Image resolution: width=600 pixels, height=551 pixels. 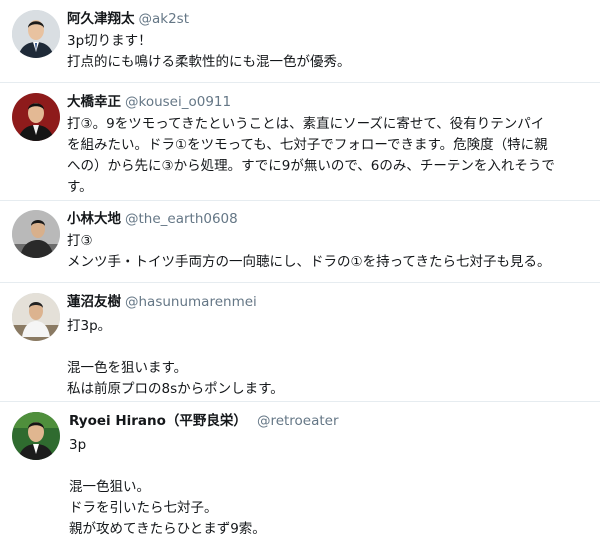 What do you see at coordinates (327, 358) in the screenshot?
I see `tweet-text: 打3p。 混一色を狙います。 私は前原プロの8sからポンします。` at bounding box center [327, 358].